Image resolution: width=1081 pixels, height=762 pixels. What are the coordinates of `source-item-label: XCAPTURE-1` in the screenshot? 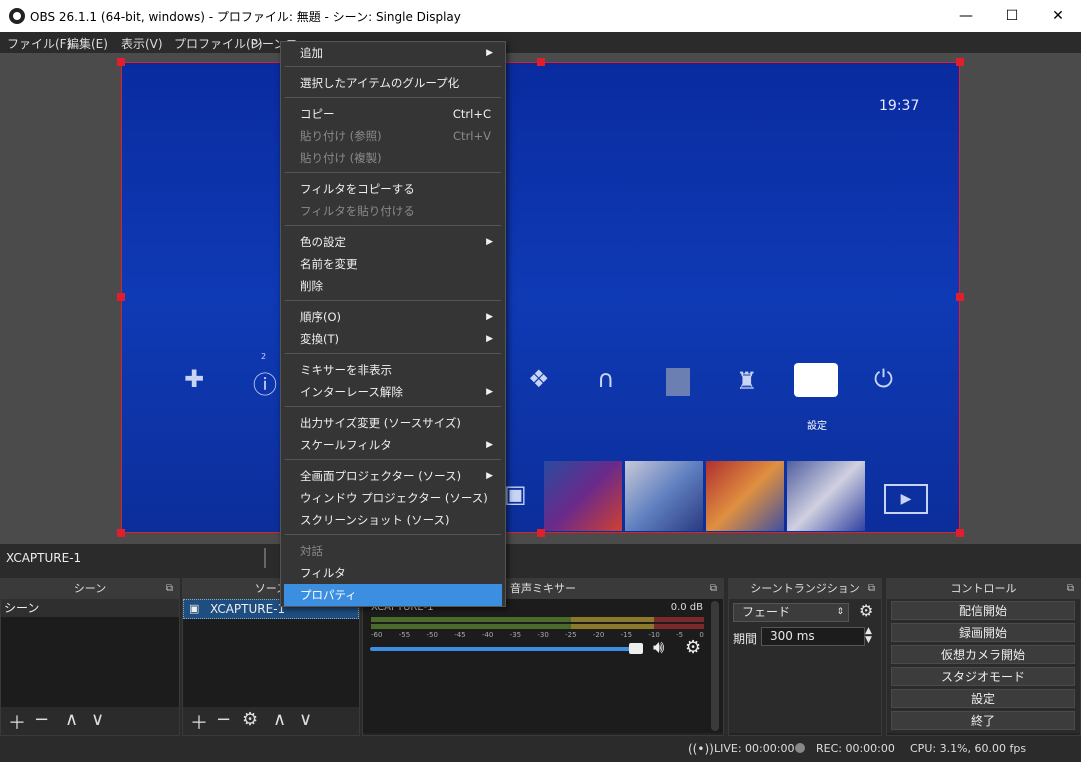 It's located at (248, 609).